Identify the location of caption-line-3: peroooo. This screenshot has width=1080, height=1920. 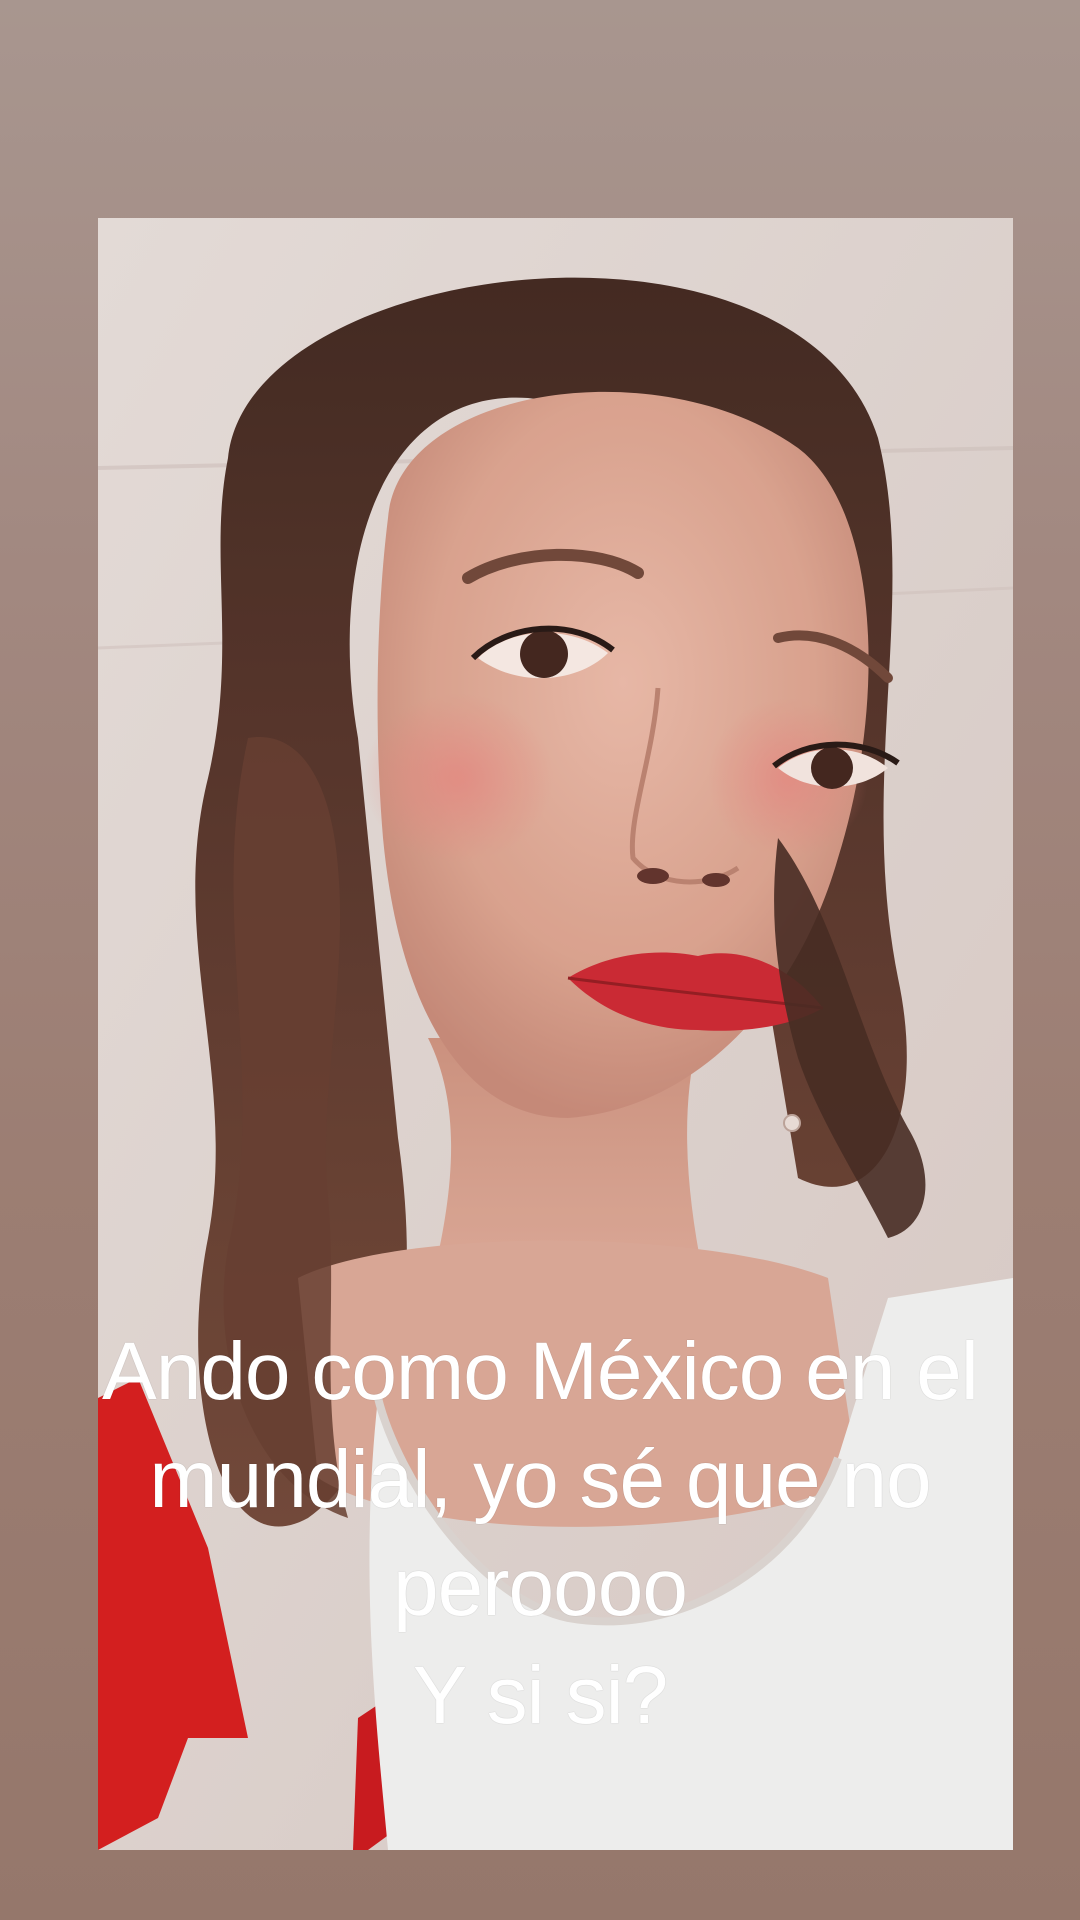
(540, 1587).